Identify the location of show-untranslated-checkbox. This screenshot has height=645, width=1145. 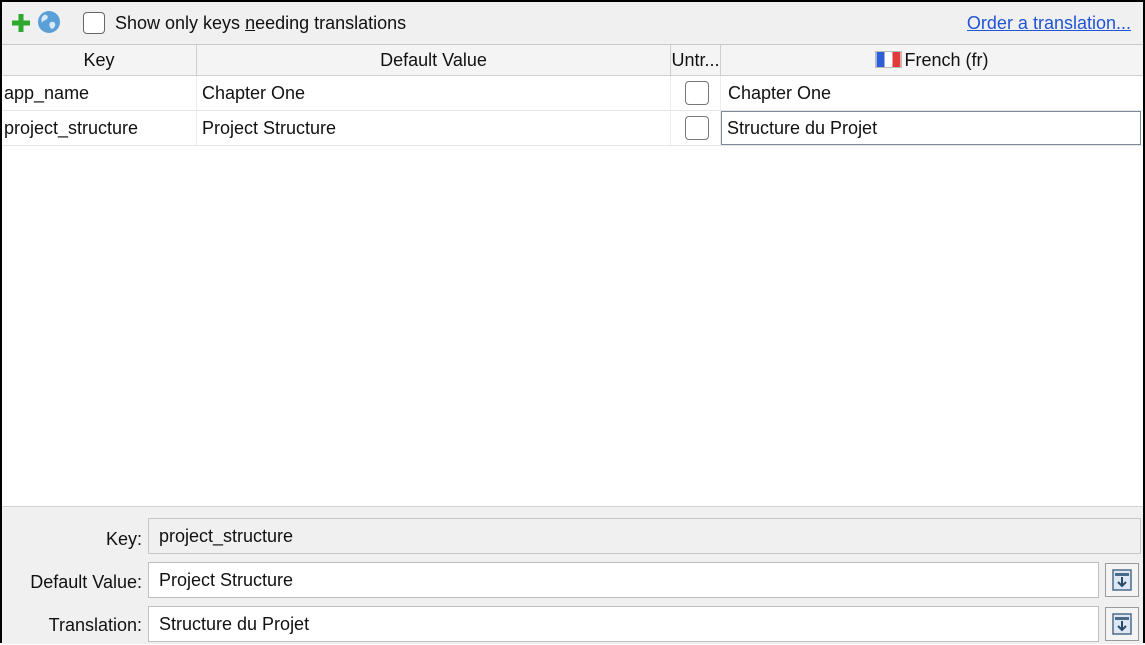
(94, 23).